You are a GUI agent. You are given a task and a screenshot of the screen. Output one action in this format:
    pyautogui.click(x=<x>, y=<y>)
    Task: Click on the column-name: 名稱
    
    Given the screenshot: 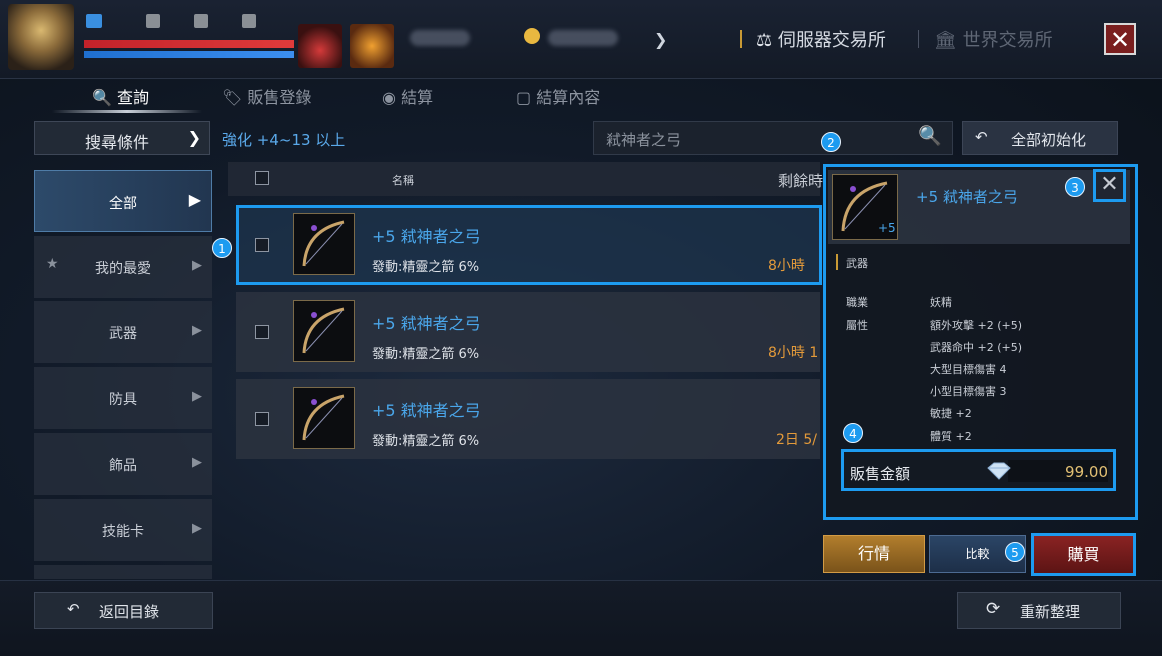 What is the action you would take?
    pyautogui.click(x=403, y=180)
    